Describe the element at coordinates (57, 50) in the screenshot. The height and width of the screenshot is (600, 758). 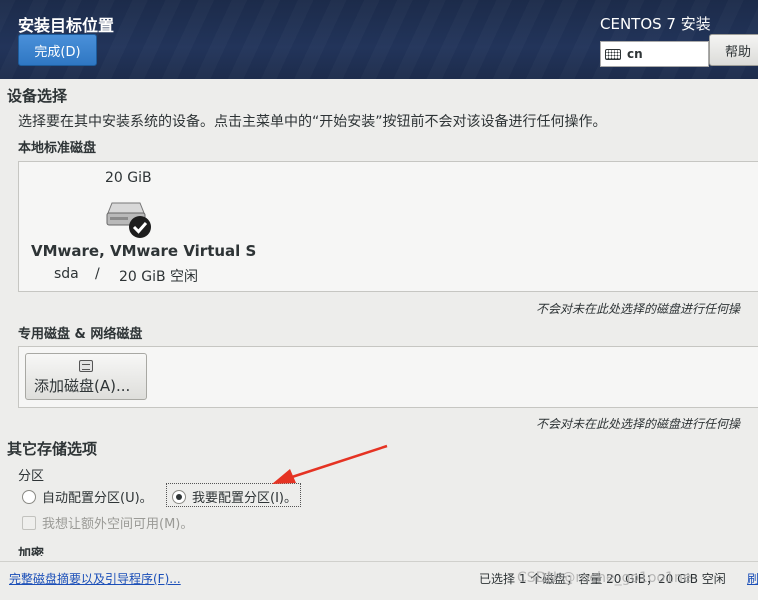
I see `done-button: 完成(D)` at that location.